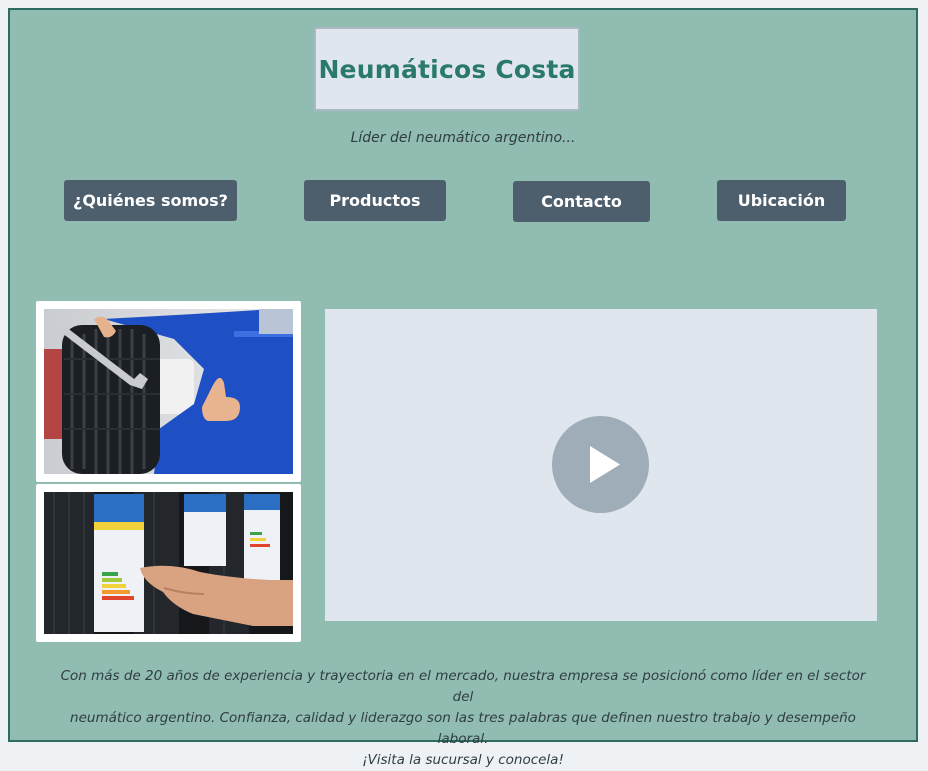  I want to click on site-title: Neumáticos Costa, so click(447, 69).